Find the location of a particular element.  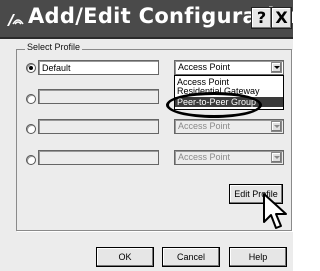

wireless-icon is located at coordinates (15, 20).